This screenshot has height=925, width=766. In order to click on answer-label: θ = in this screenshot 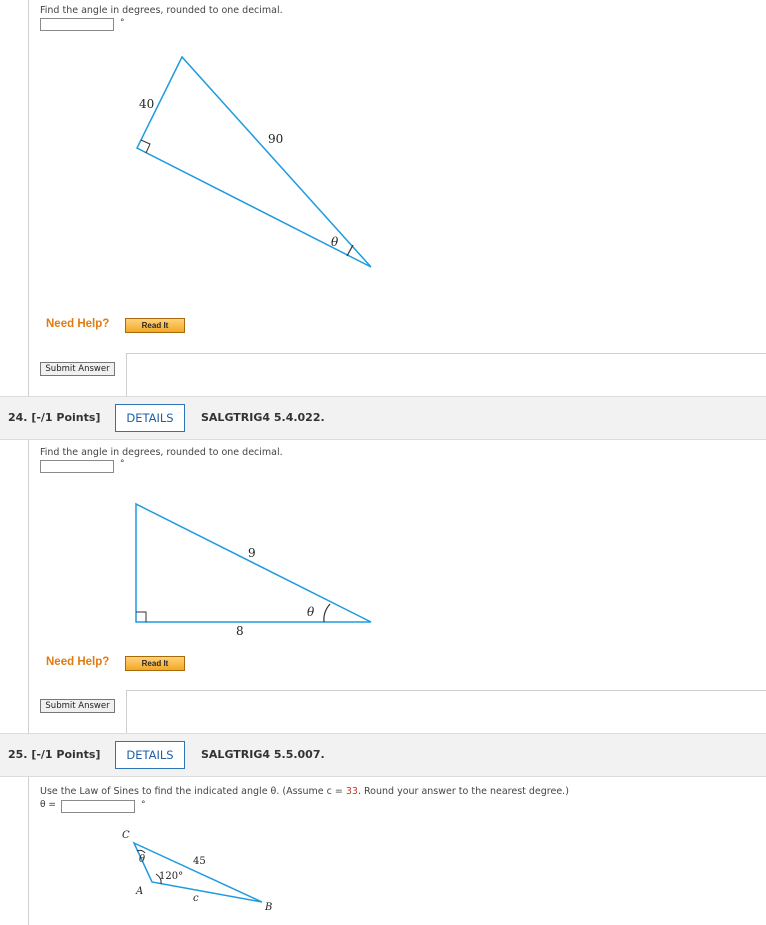, I will do `click(48, 805)`.